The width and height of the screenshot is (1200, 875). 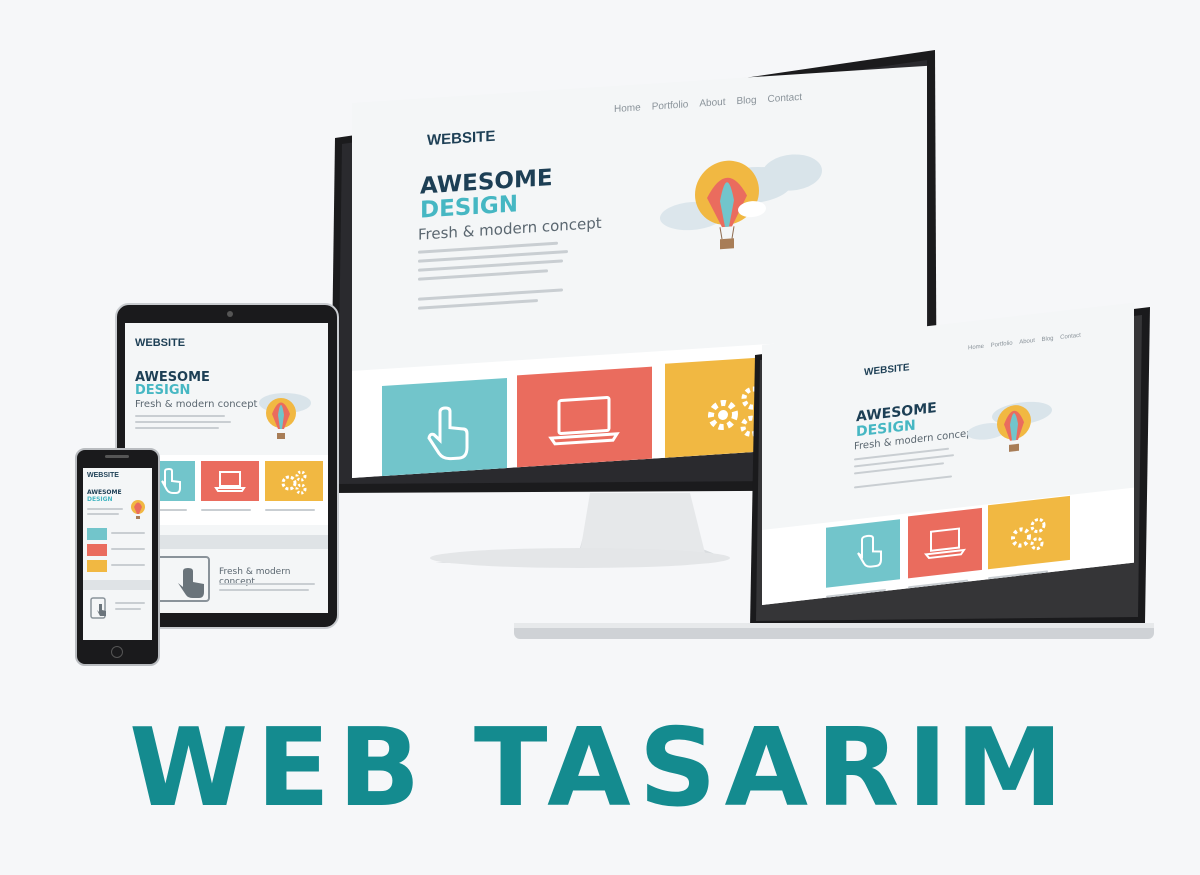 What do you see at coordinates (160, 343) in the screenshot?
I see `tablet-brand: WEBSITE` at bounding box center [160, 343].